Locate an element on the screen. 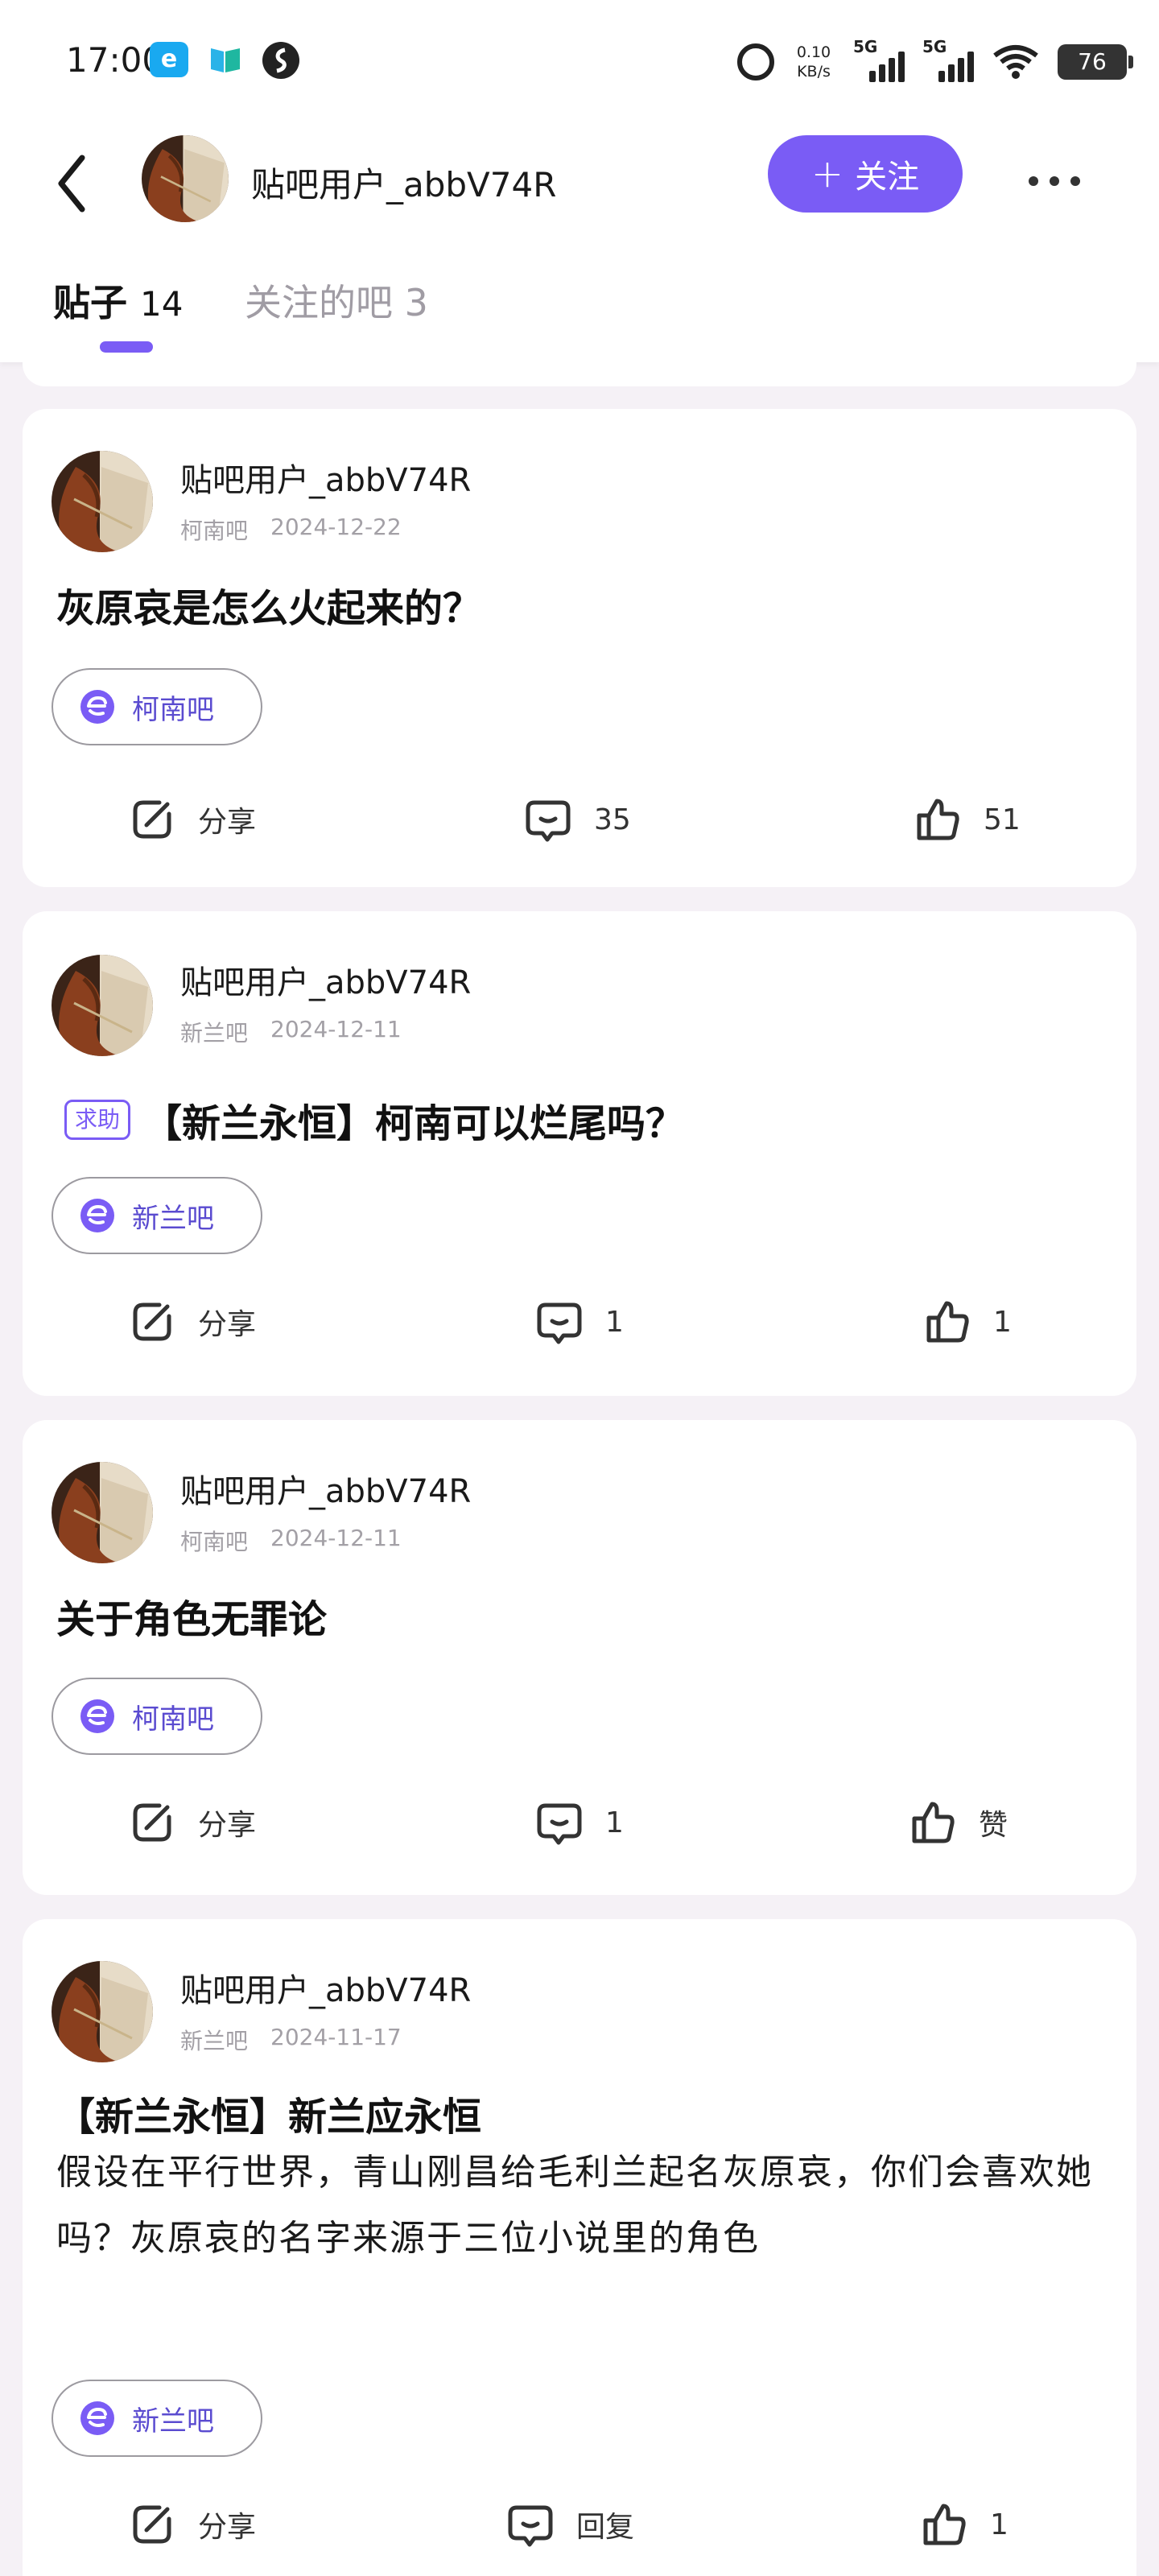 The height and width of the screenshot is (2576, 1159). follow-button: + 关注 is located at coordinates (865, 174).